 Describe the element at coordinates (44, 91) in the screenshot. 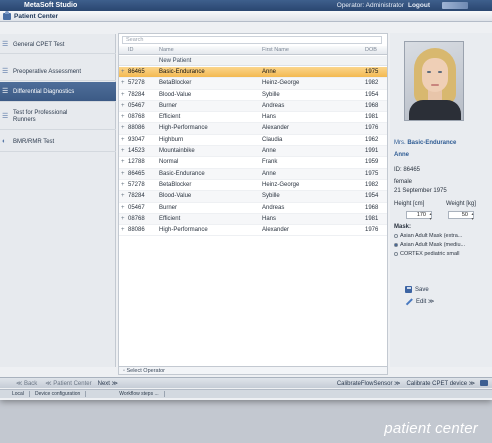

I see `sidebar-item-label: Differential Diagnostics` at that location.